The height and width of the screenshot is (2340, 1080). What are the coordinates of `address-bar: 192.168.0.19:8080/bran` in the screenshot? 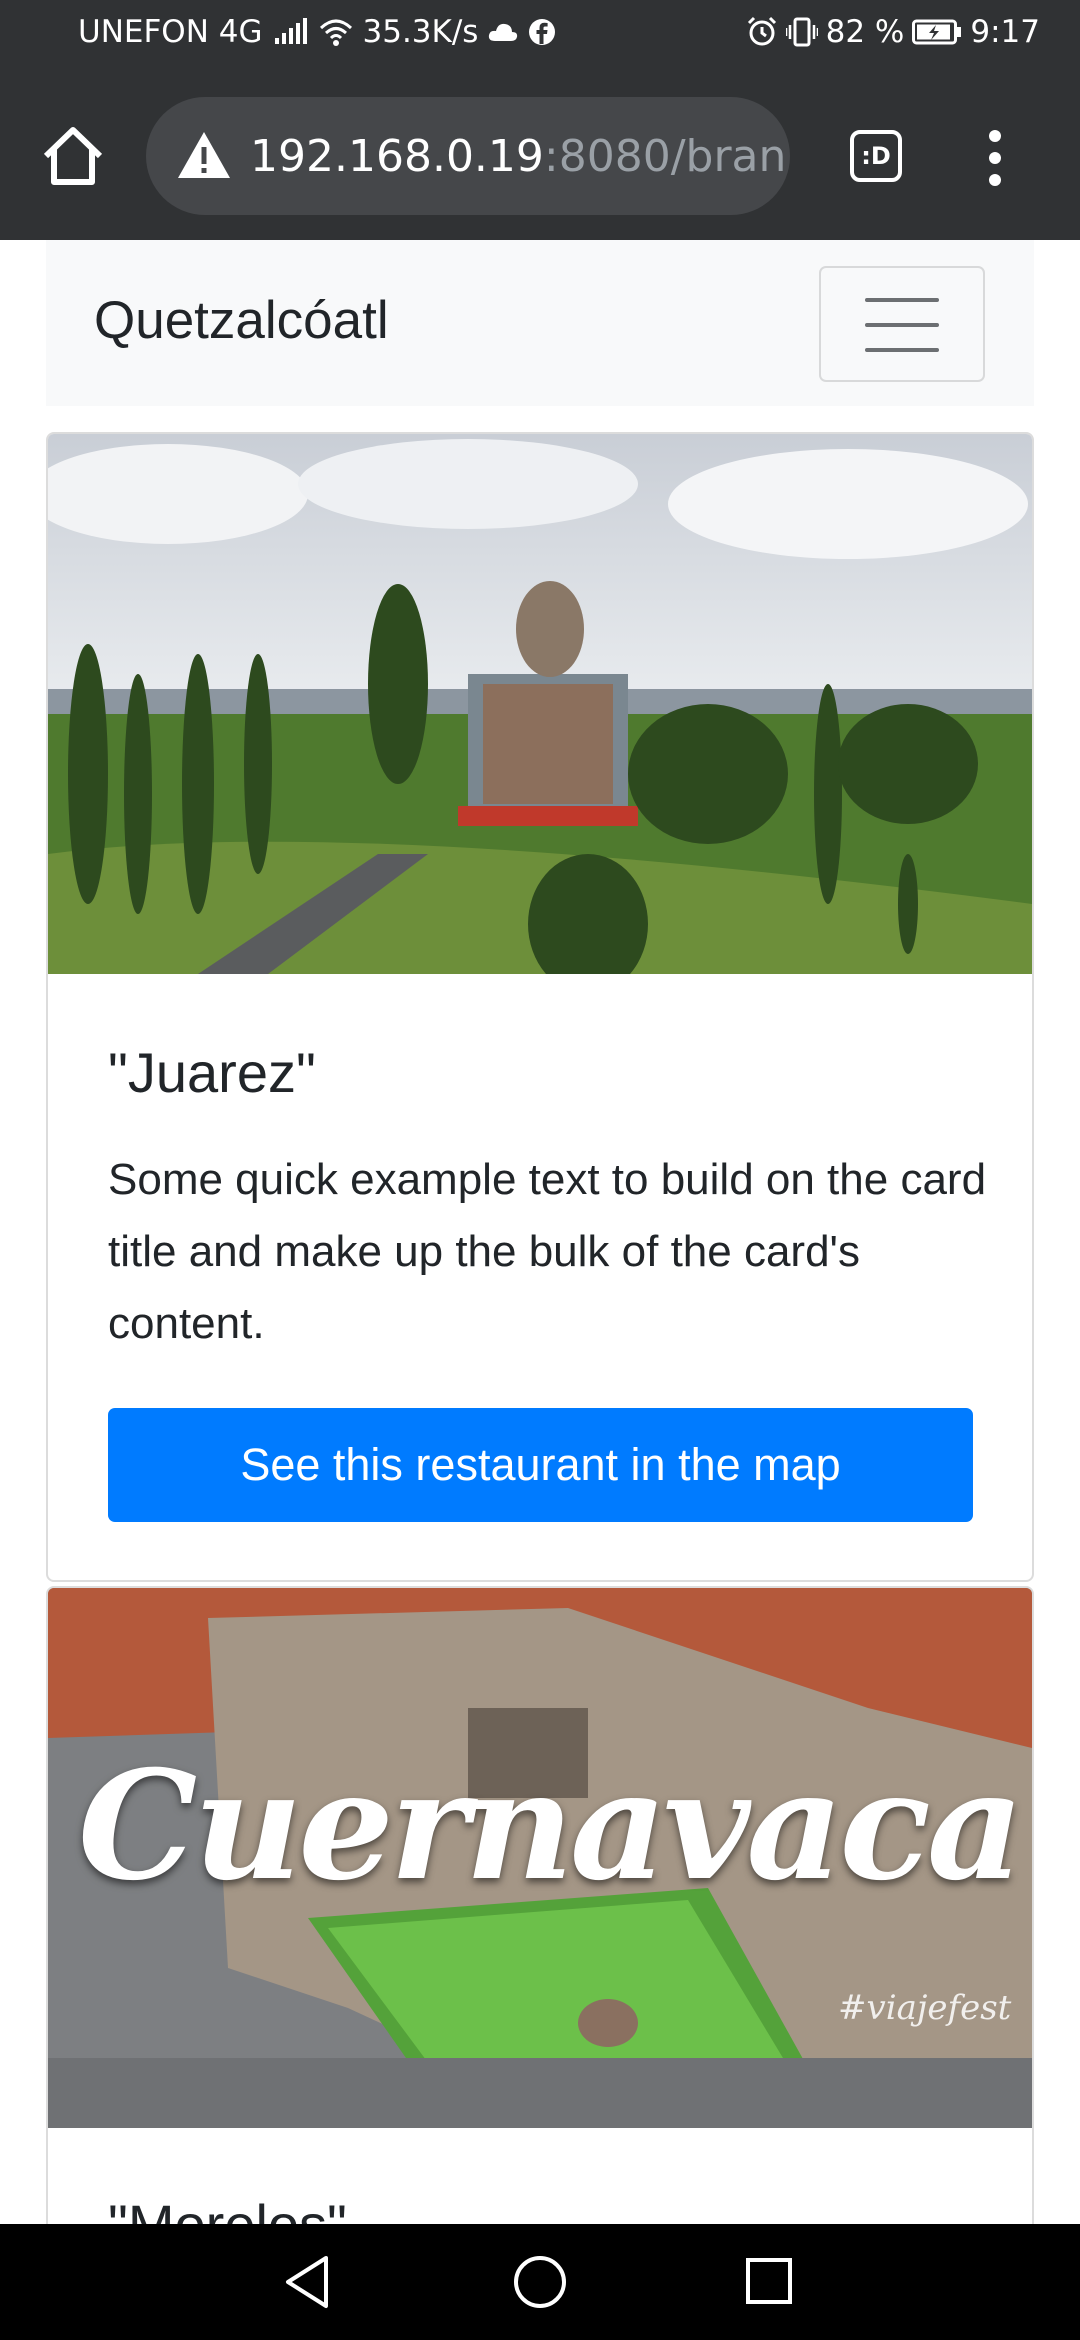 It's located at (468, 156).